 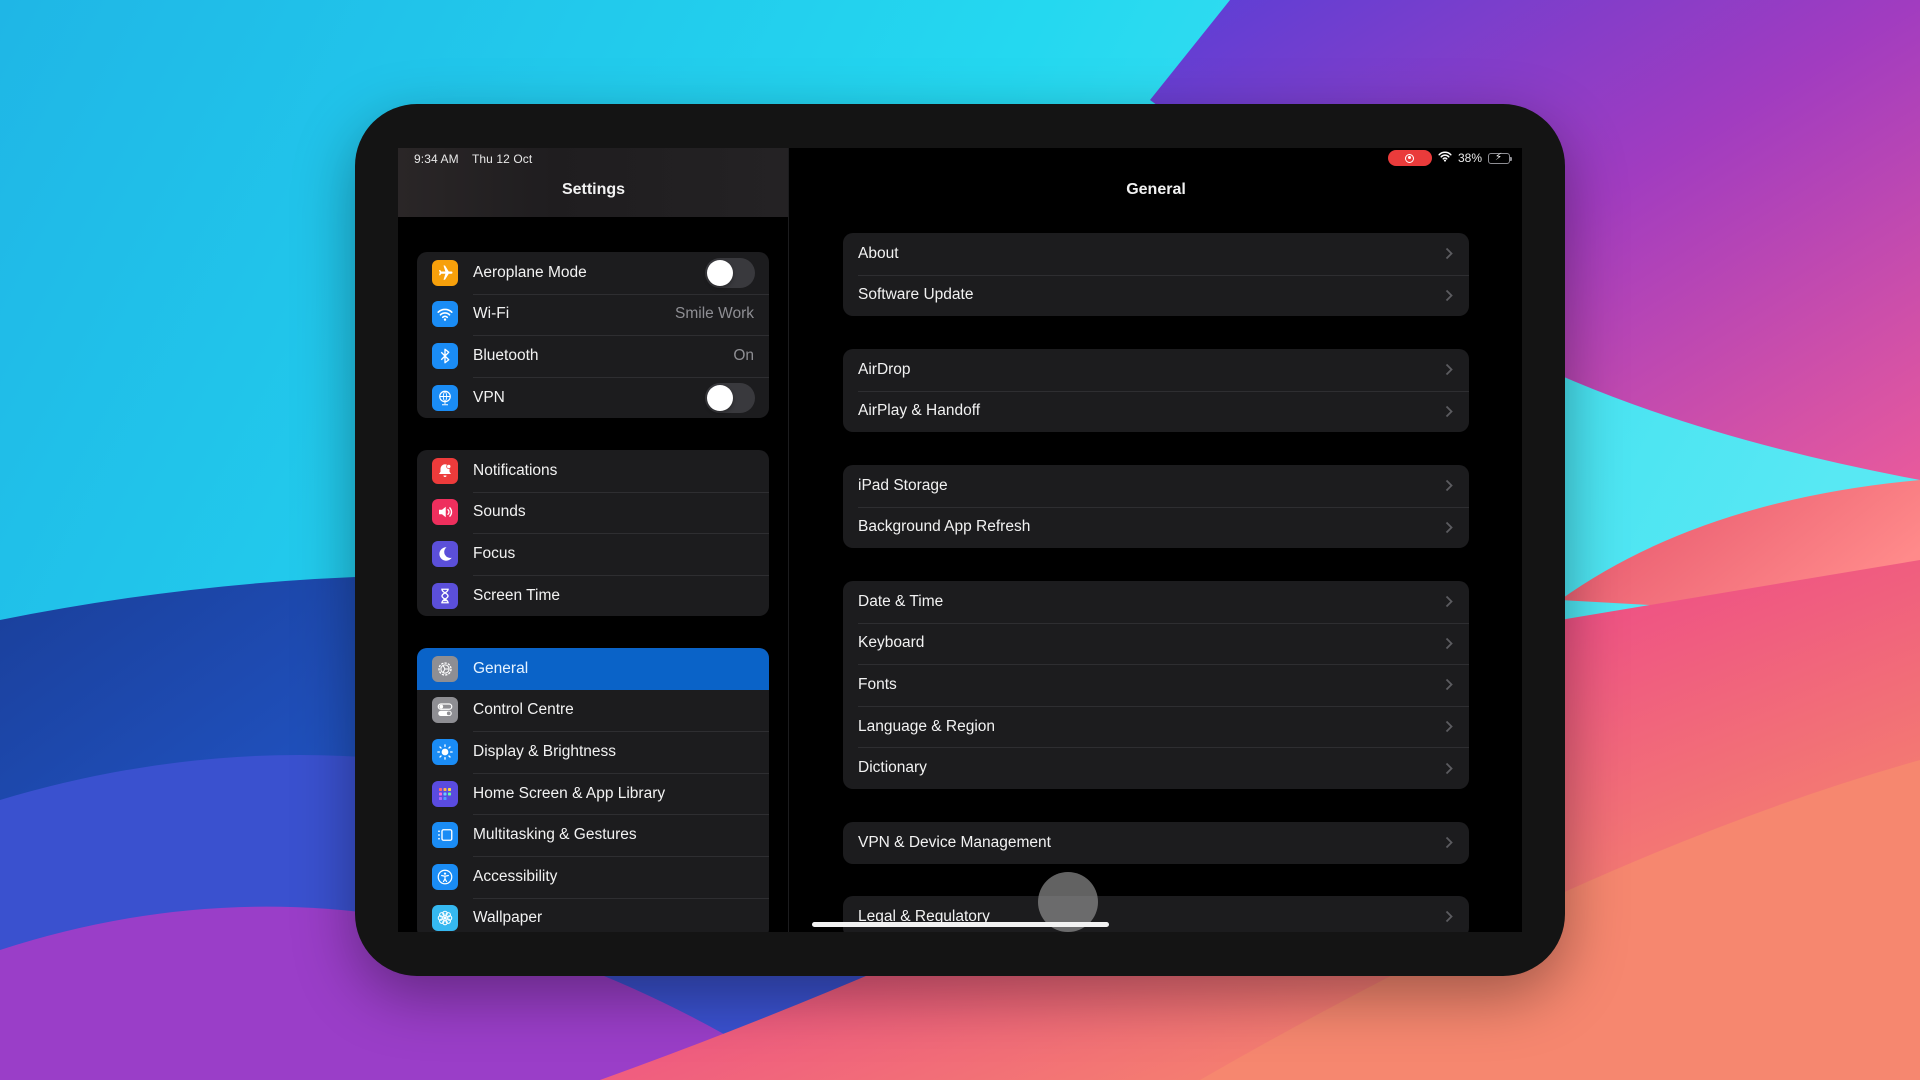 I want to click on sidebar-item-label: Wi-Fi, so click(x=491, y=314).